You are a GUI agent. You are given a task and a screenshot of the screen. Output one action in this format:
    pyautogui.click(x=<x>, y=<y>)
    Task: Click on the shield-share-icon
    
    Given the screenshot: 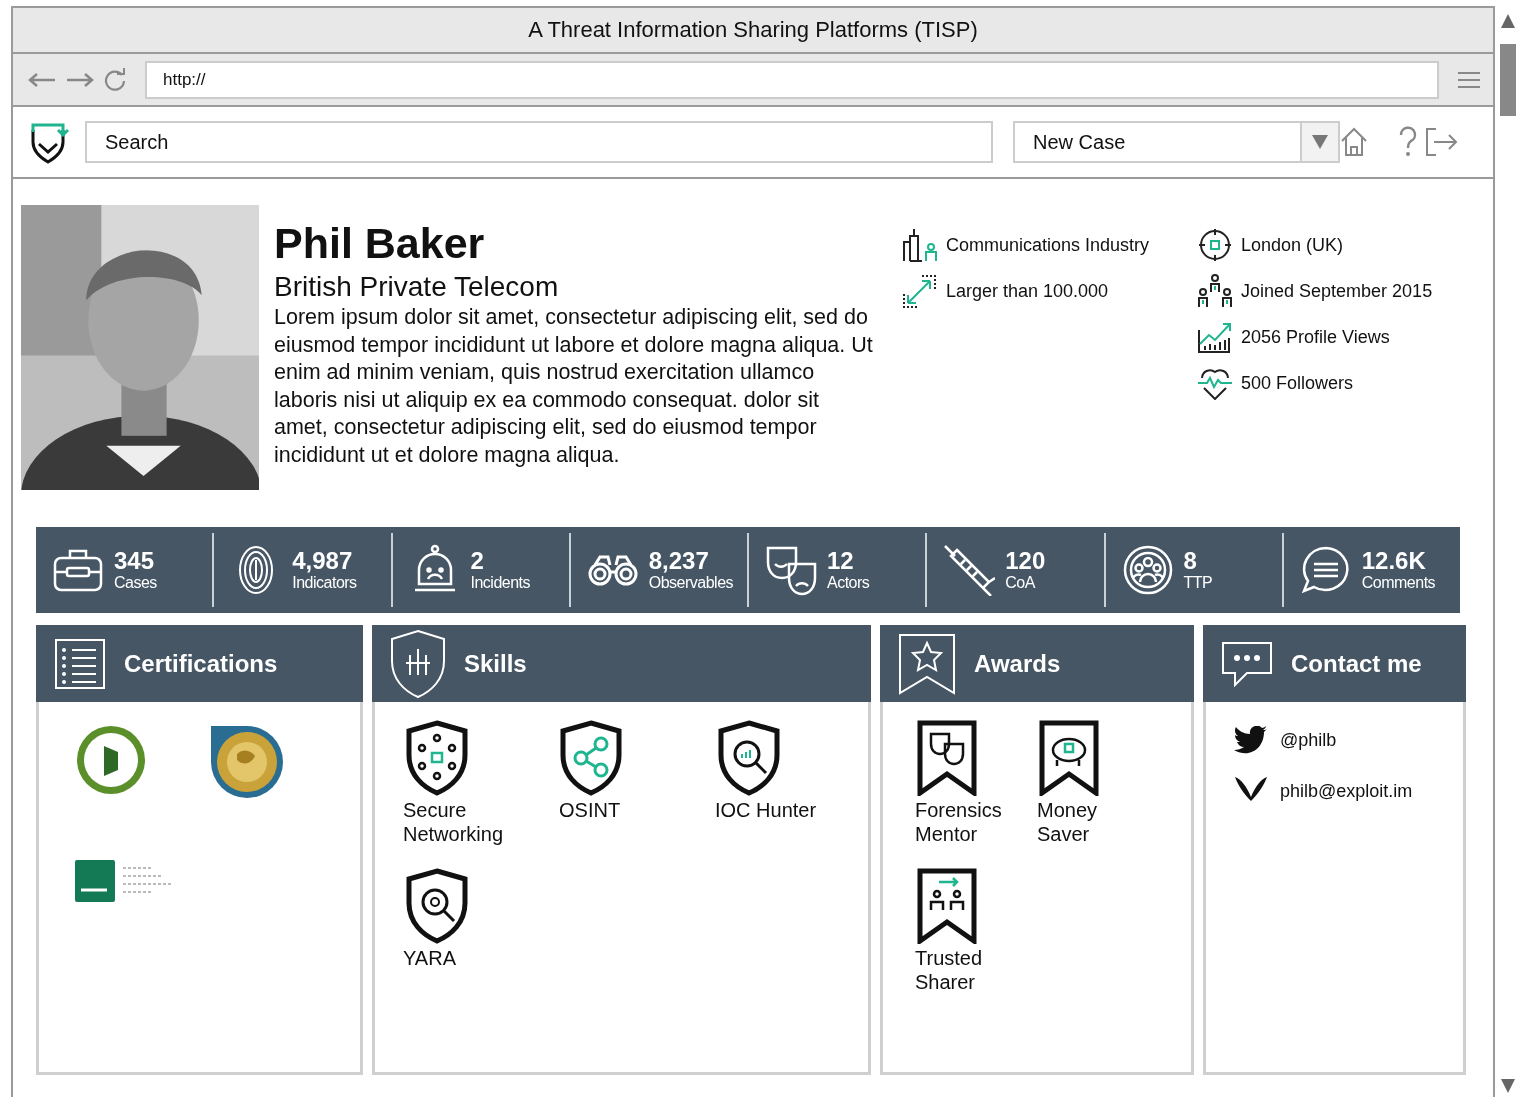 What is the action you would take?
    pyautogui.click(x=591, y=758)
    